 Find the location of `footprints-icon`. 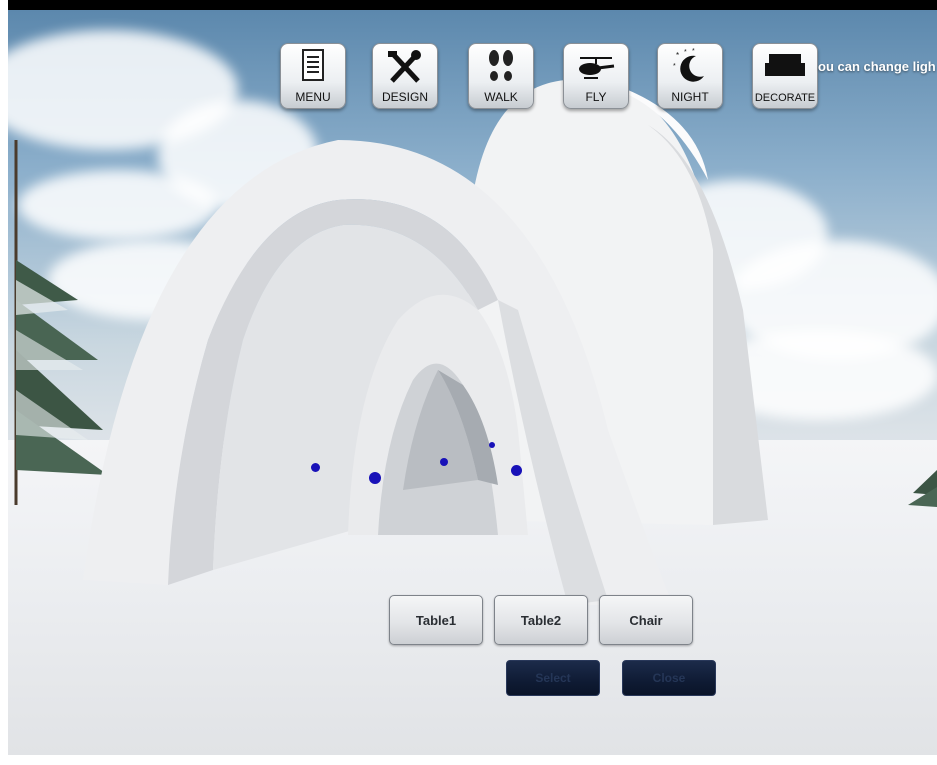

footprints-icon is located at coordinates (501, 65).